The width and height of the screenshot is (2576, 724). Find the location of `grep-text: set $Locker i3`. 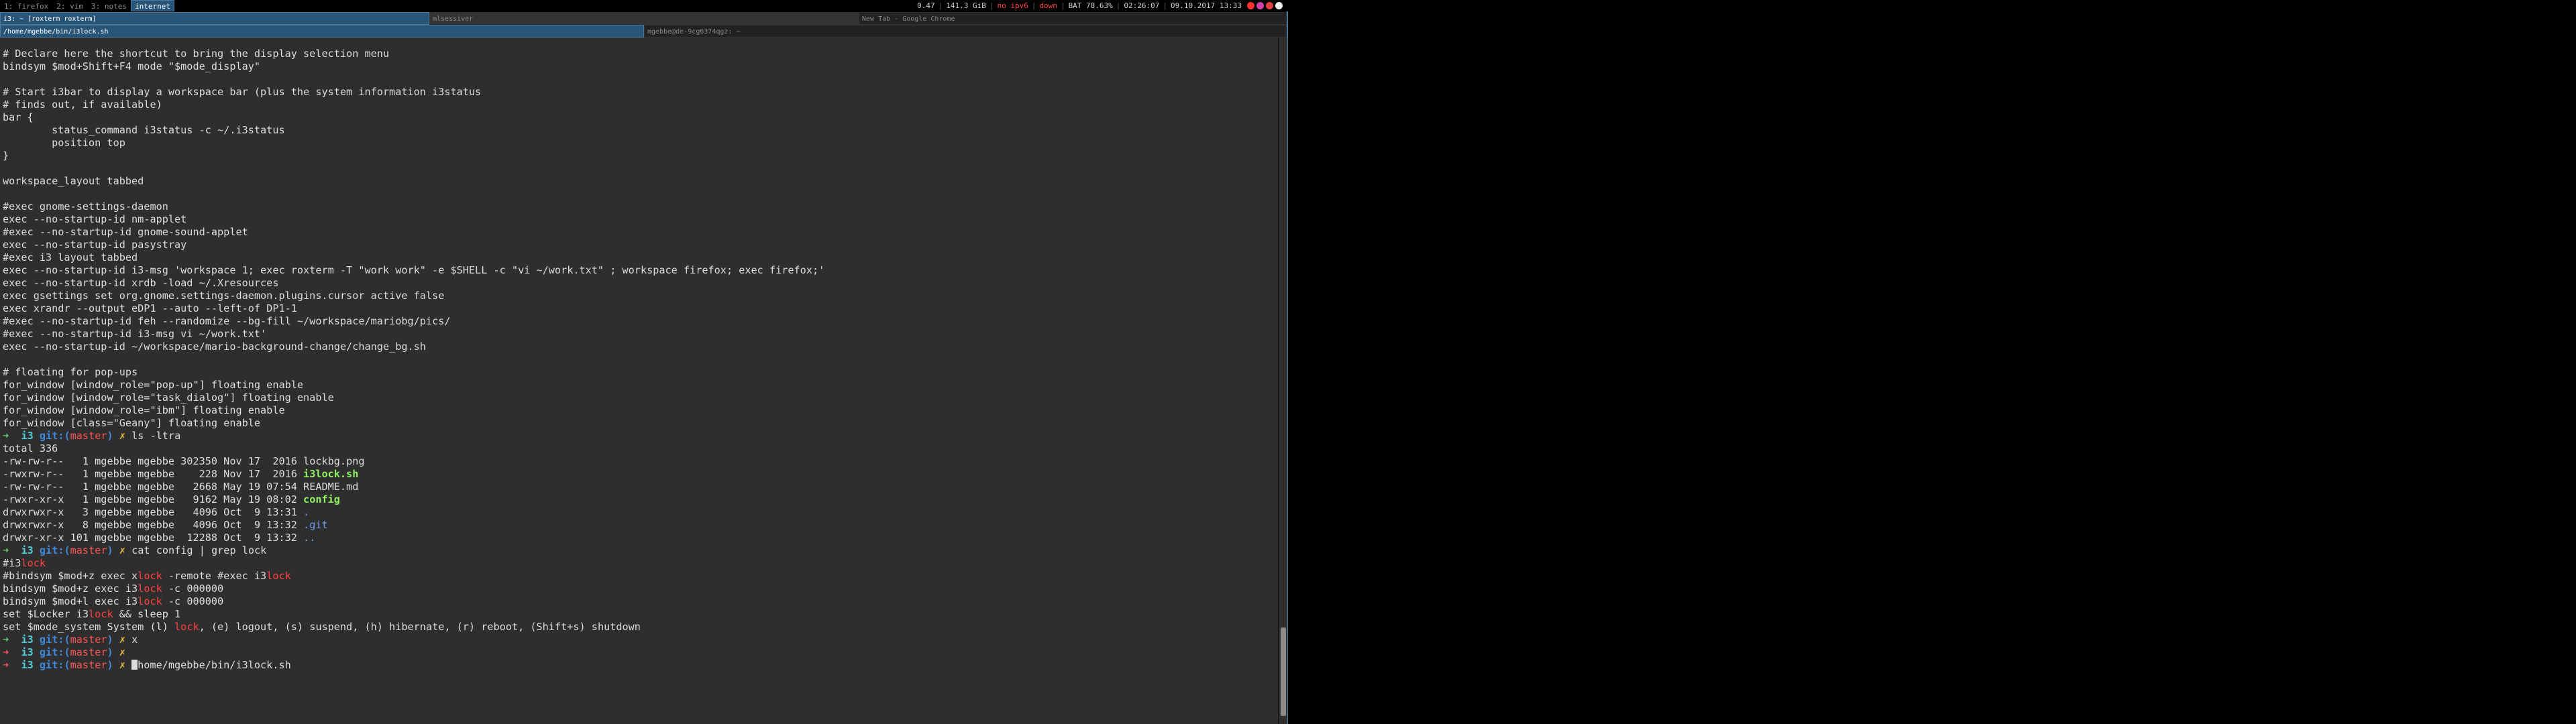

grep-text: set $Locker i3 is located at coordinates (46, 614).